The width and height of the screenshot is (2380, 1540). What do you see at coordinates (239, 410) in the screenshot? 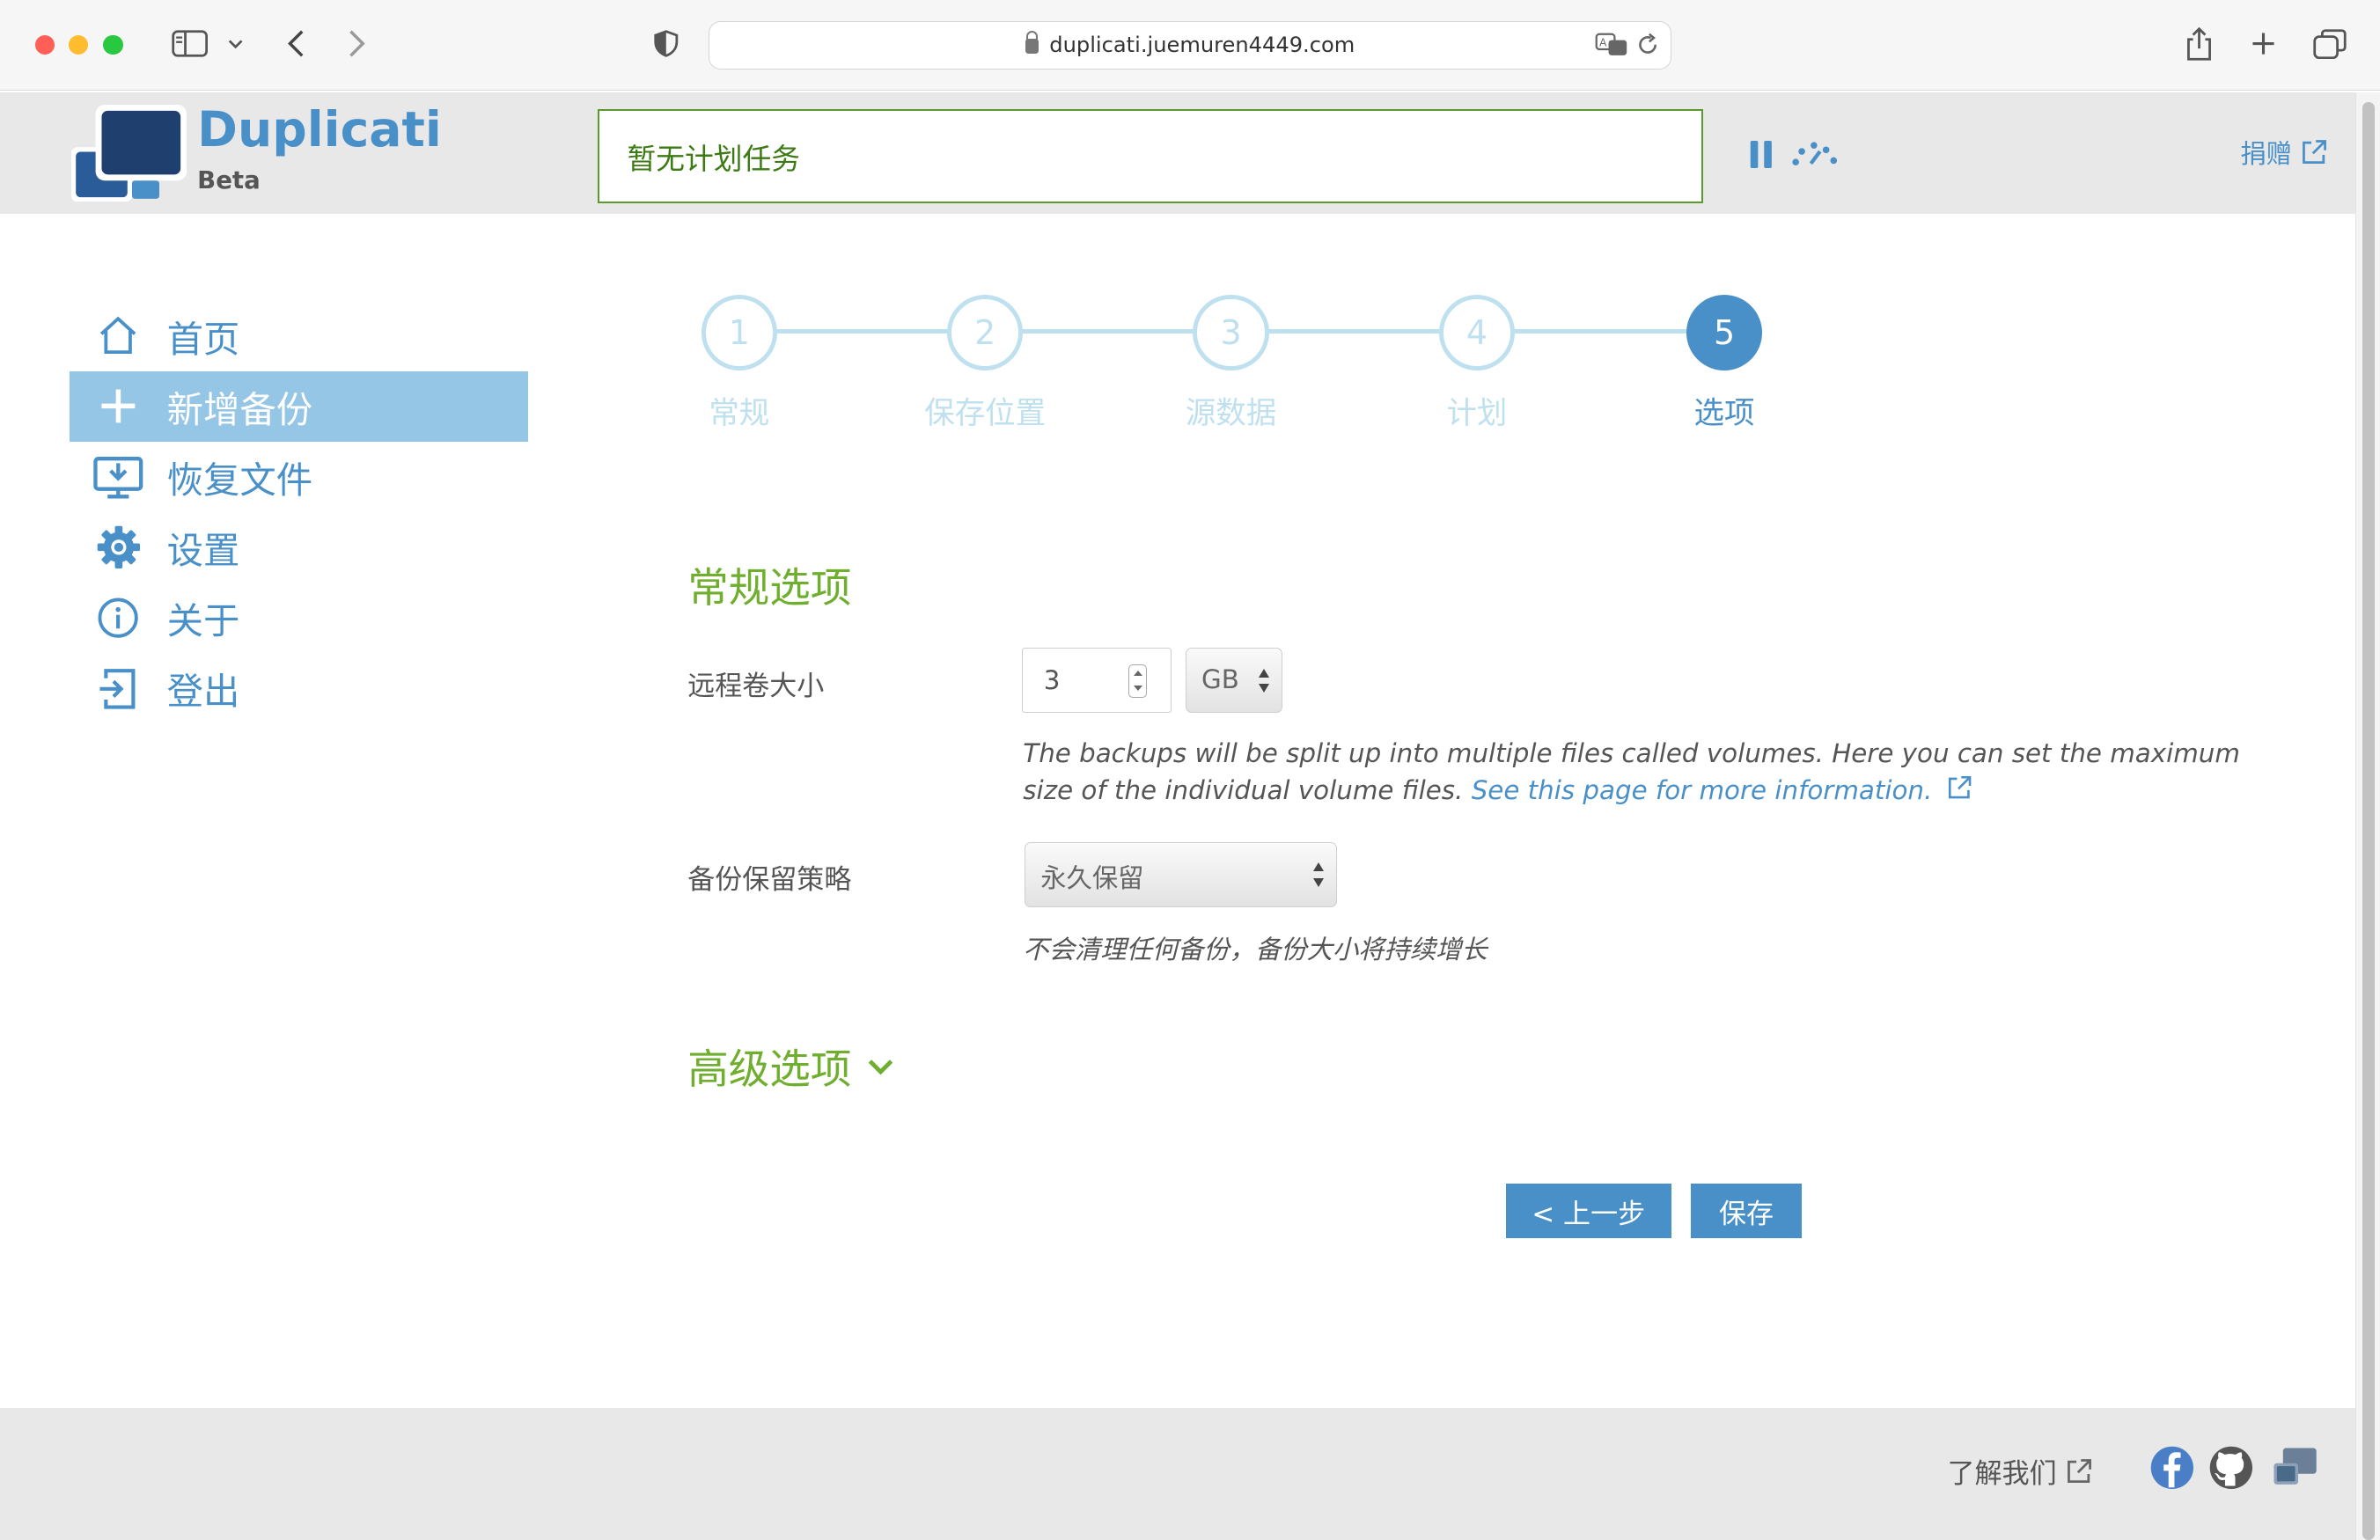
I see `sidebar-item-label: 新增备份` at bounding box center [239, 410].